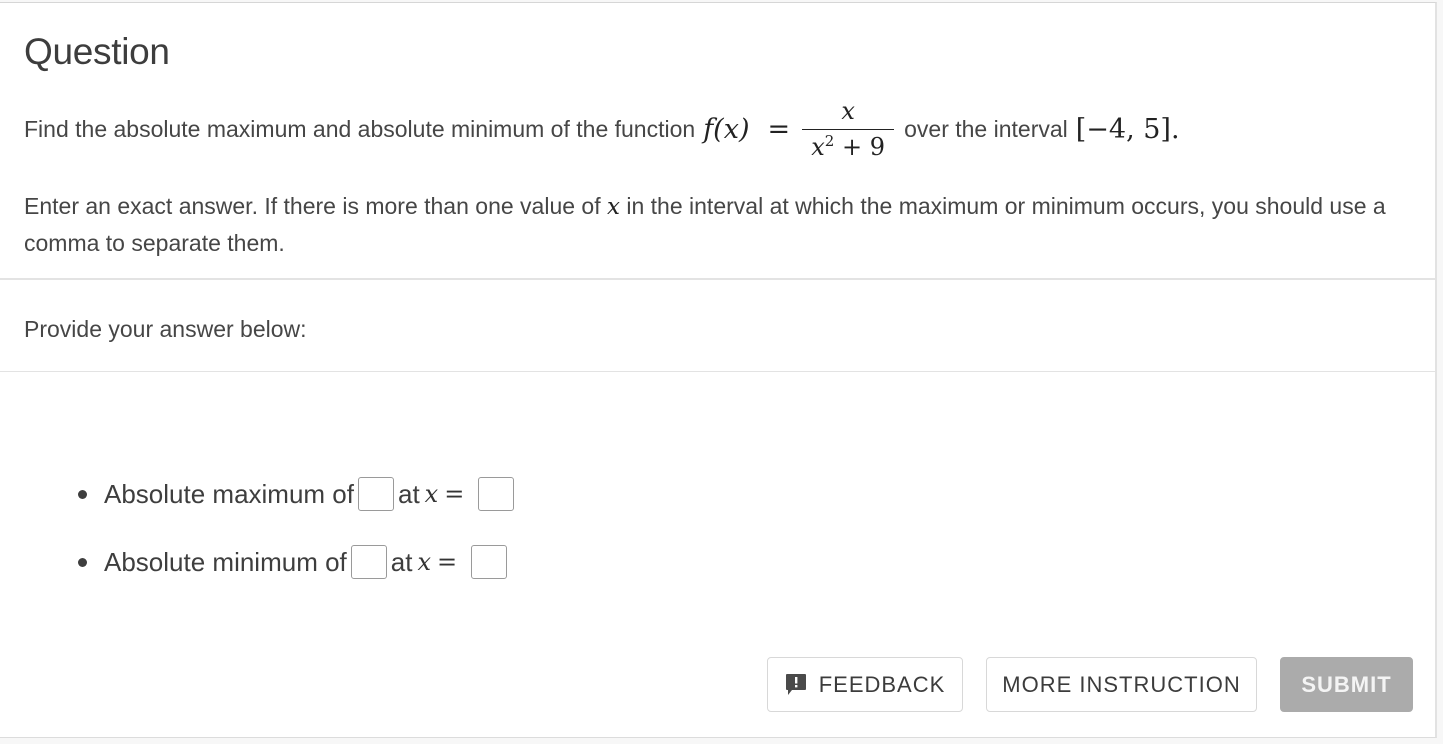 The image size is (1443, 744). I want to click on min-x-equals: x =, so click(437, 562).